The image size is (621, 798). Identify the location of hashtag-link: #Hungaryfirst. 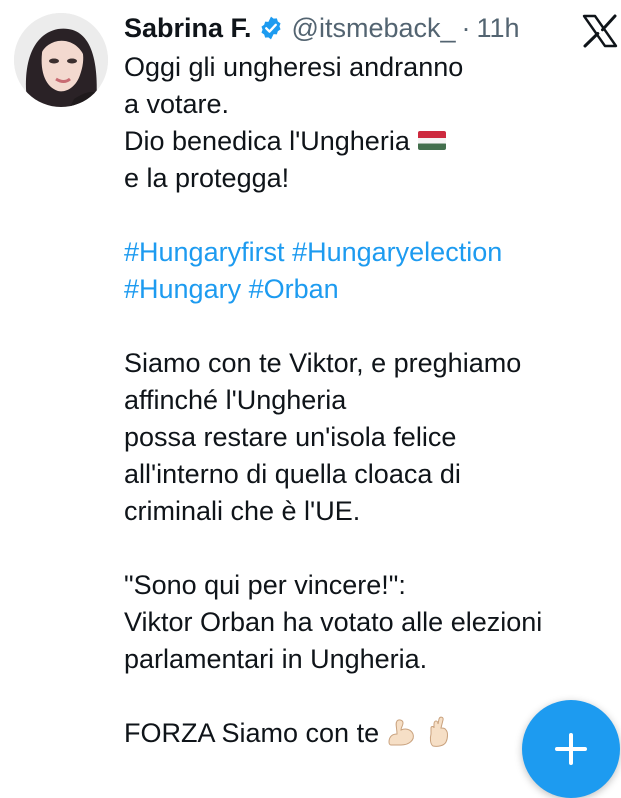
(204, 252).